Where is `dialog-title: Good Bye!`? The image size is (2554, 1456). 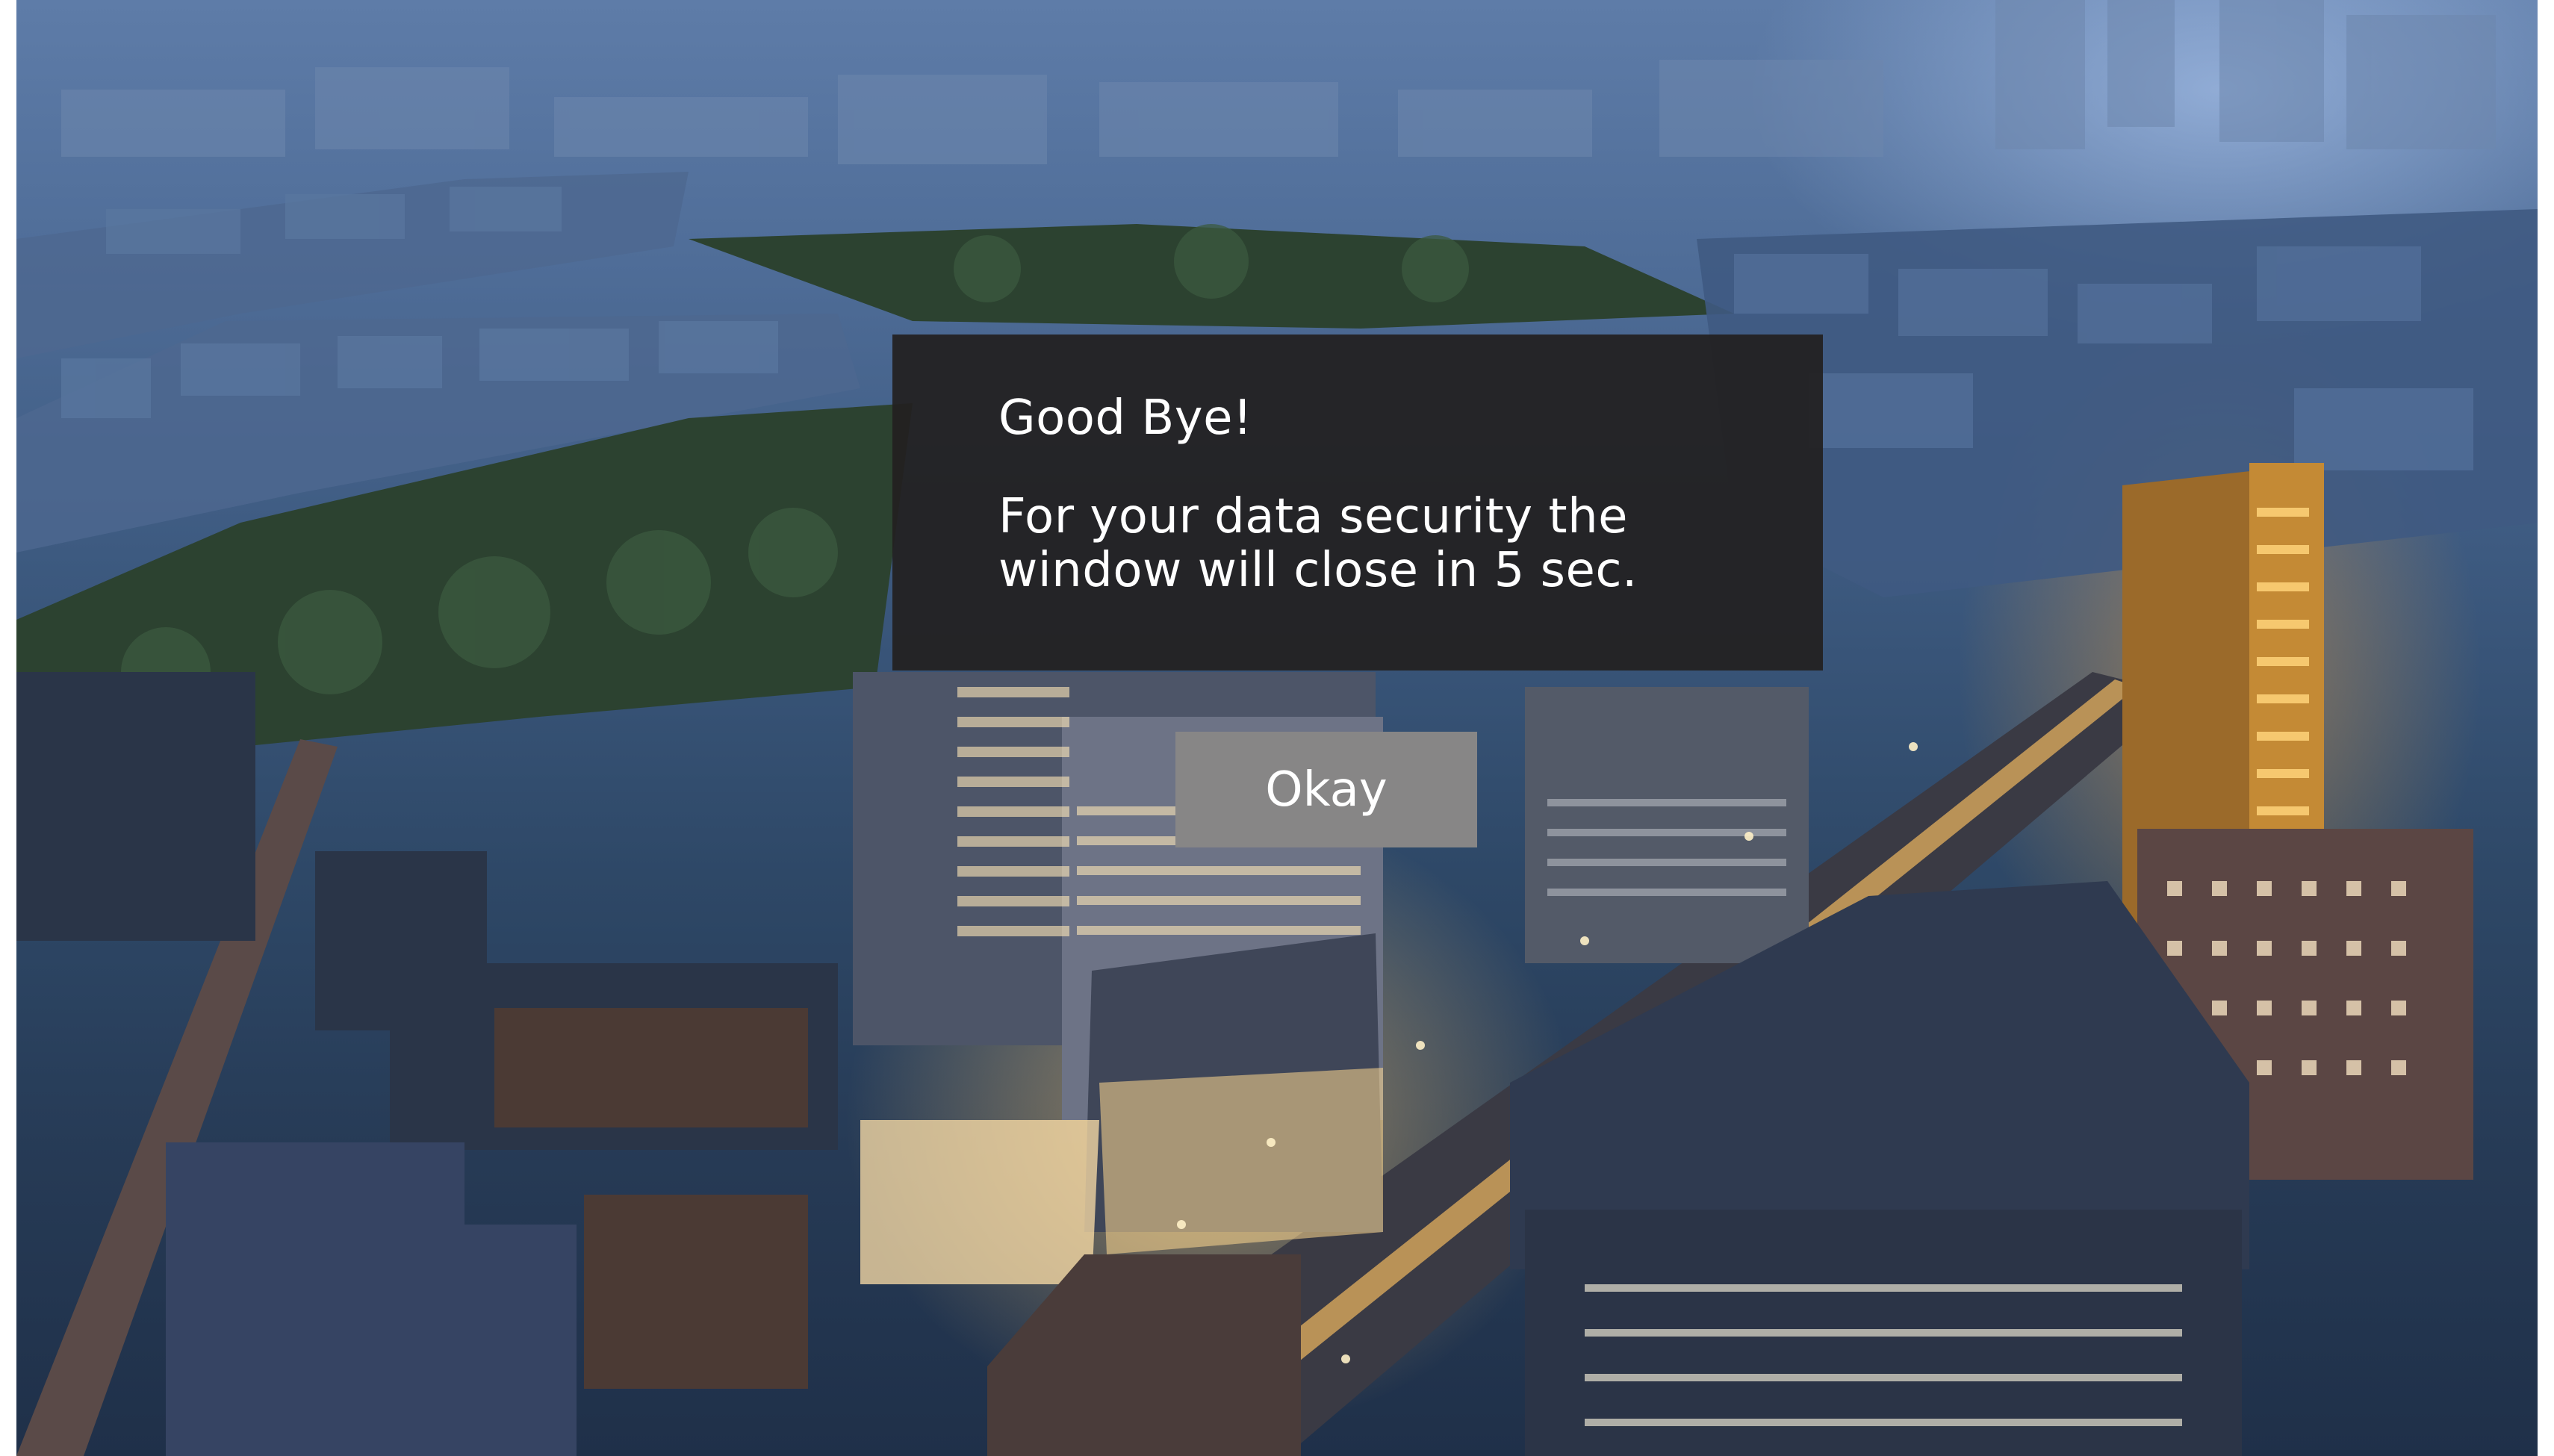
dialog-title: Good Bye! is located at coordinates (1125, 419).